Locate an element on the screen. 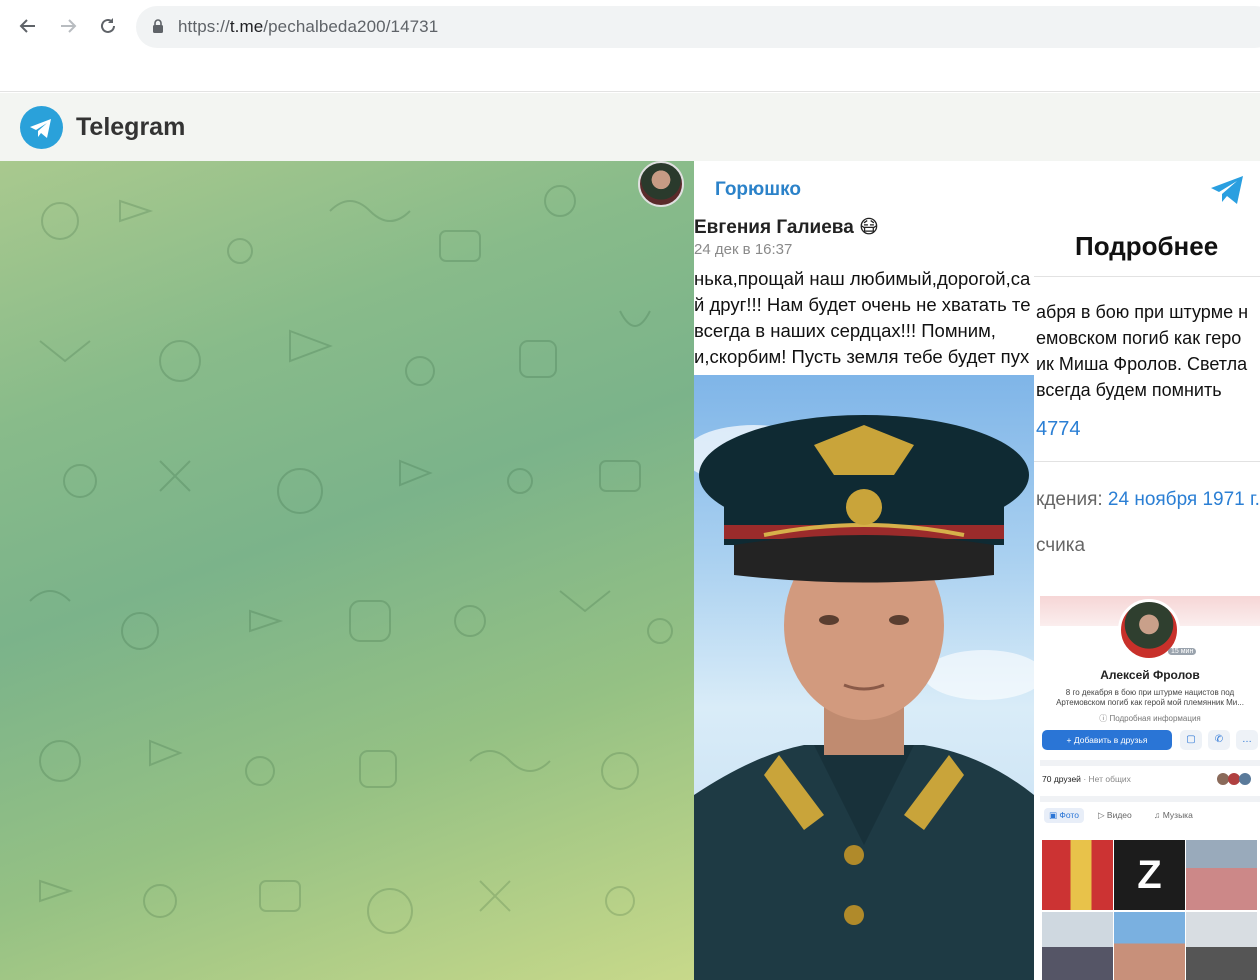 Image resolution: width=1260 pixels, height=980 pixels. tab-music: ♫ Музыка is located at coordinates (1173, 815).